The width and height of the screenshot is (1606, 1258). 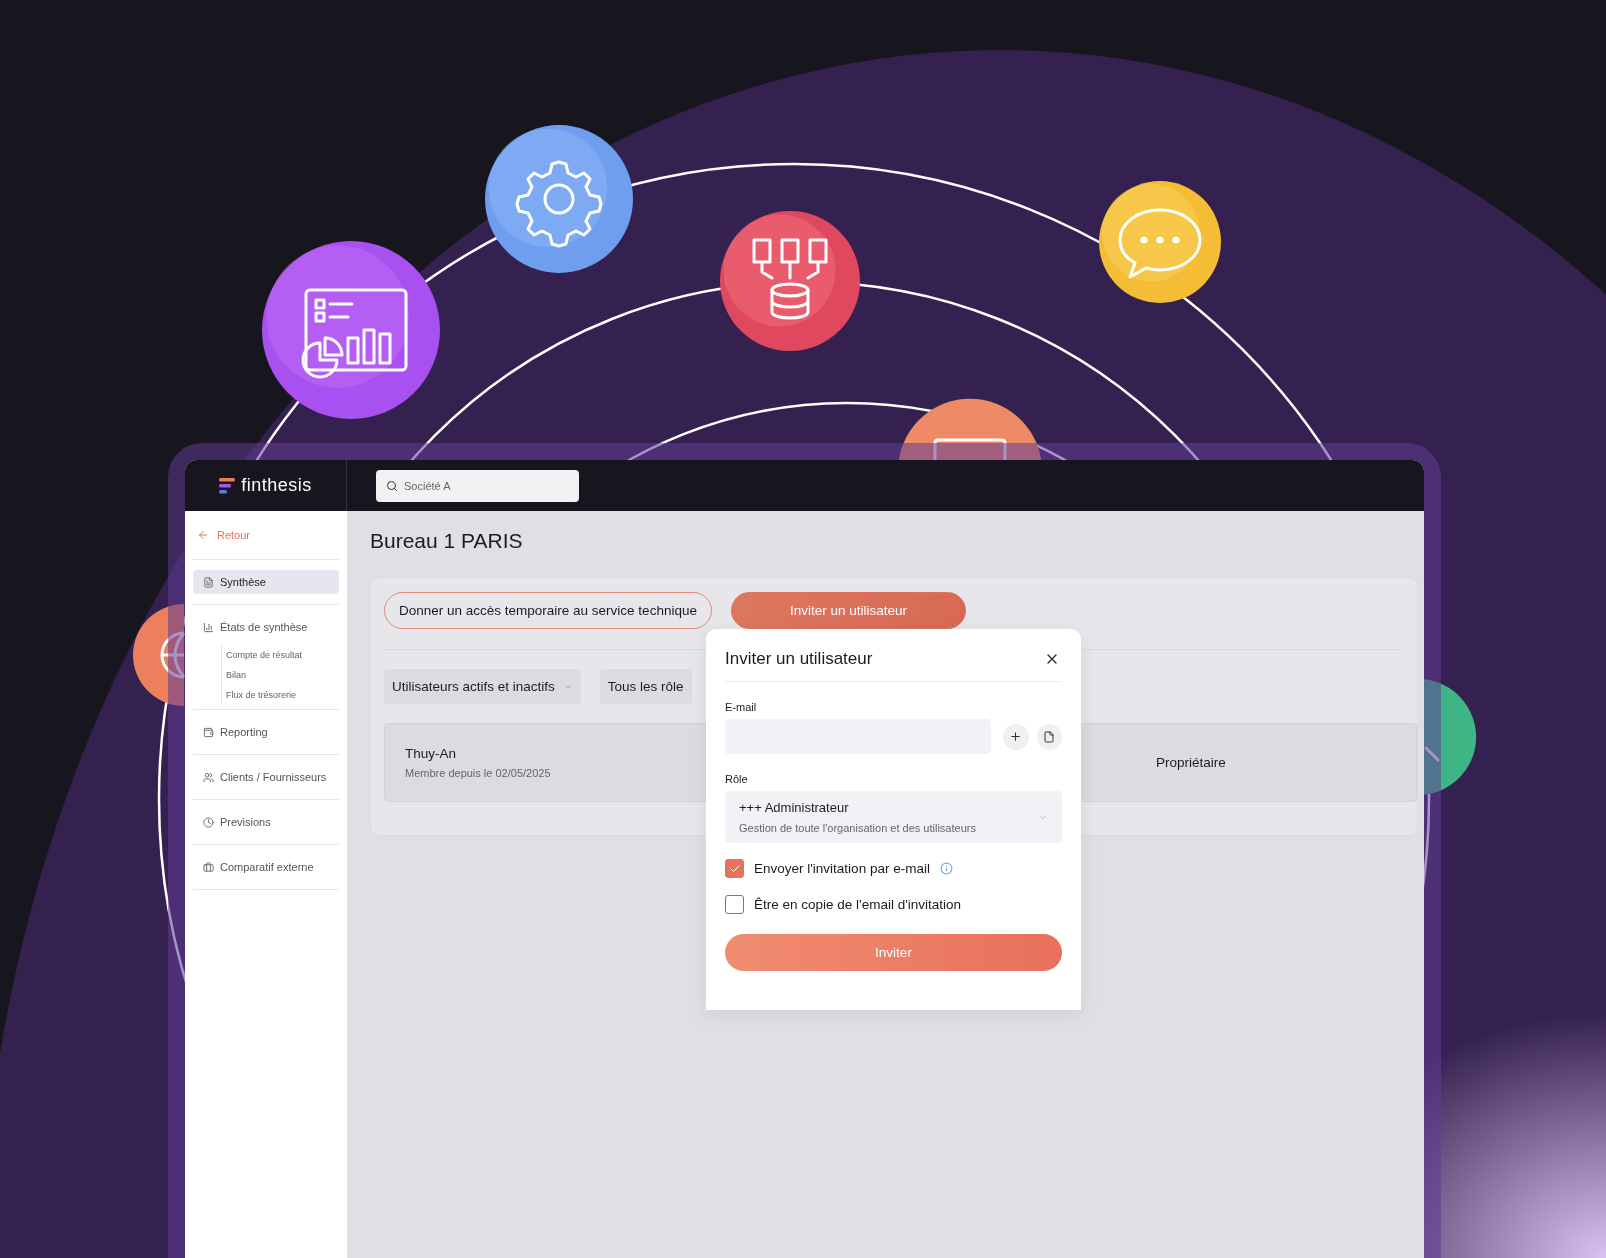 What do you see at coordinates (266, 732) in the screenshot?
I see `sidebar-item: Reporting` at bounding box center [266, 732].